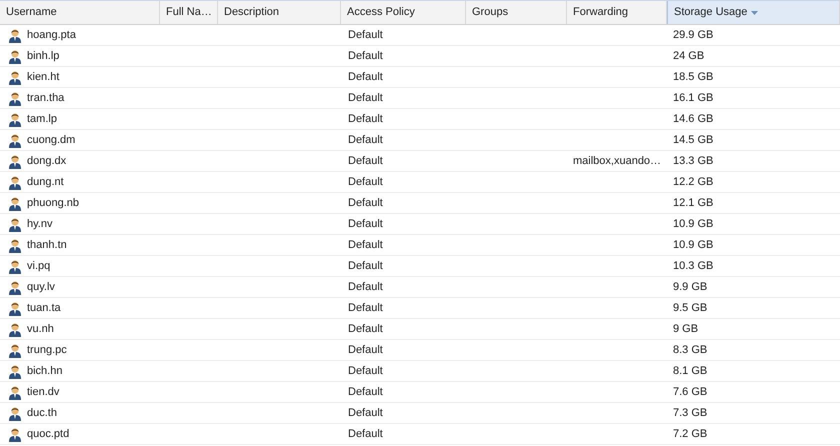 Image resolution: width=840 pixels, height=446 pixels. I want to click on username-text: thanh.tn, so click(47, 245).